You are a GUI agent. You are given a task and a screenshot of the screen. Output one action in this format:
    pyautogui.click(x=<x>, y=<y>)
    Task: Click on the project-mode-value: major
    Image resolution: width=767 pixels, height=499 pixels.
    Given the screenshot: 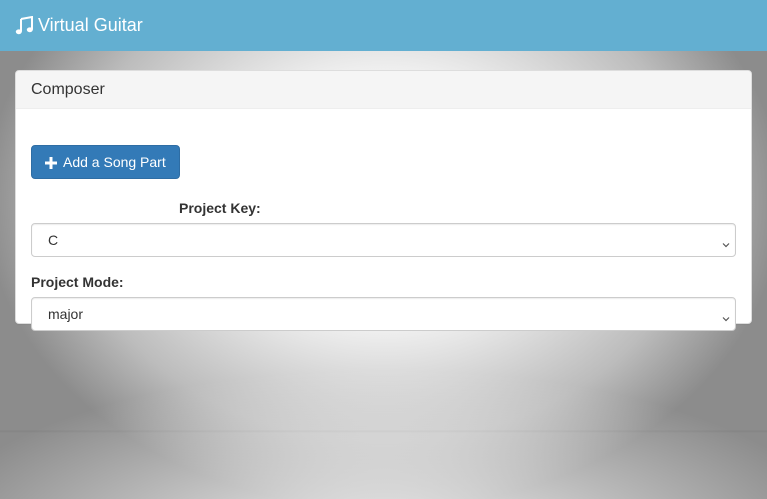 What is the action you would take?
    pyautogui.click(x=66, y=314)
    